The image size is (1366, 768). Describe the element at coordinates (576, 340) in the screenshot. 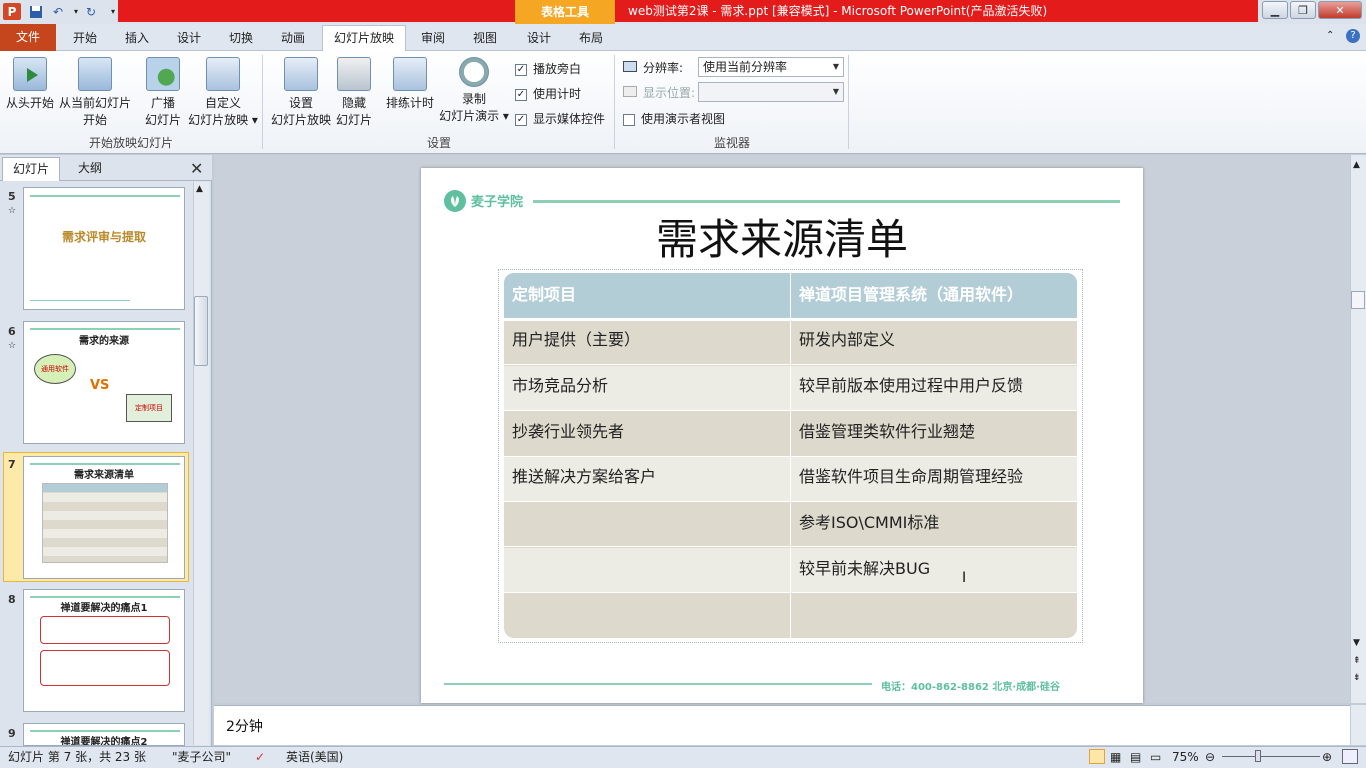

I see `table-cell: 用户提供（主要）` at that location.